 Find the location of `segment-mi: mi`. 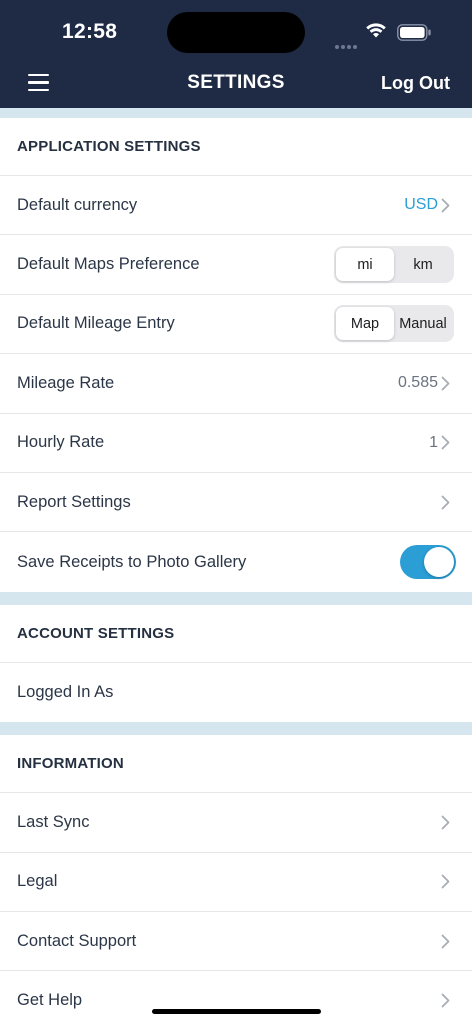

segment-mi: mi is located at coordinates (365, 265).